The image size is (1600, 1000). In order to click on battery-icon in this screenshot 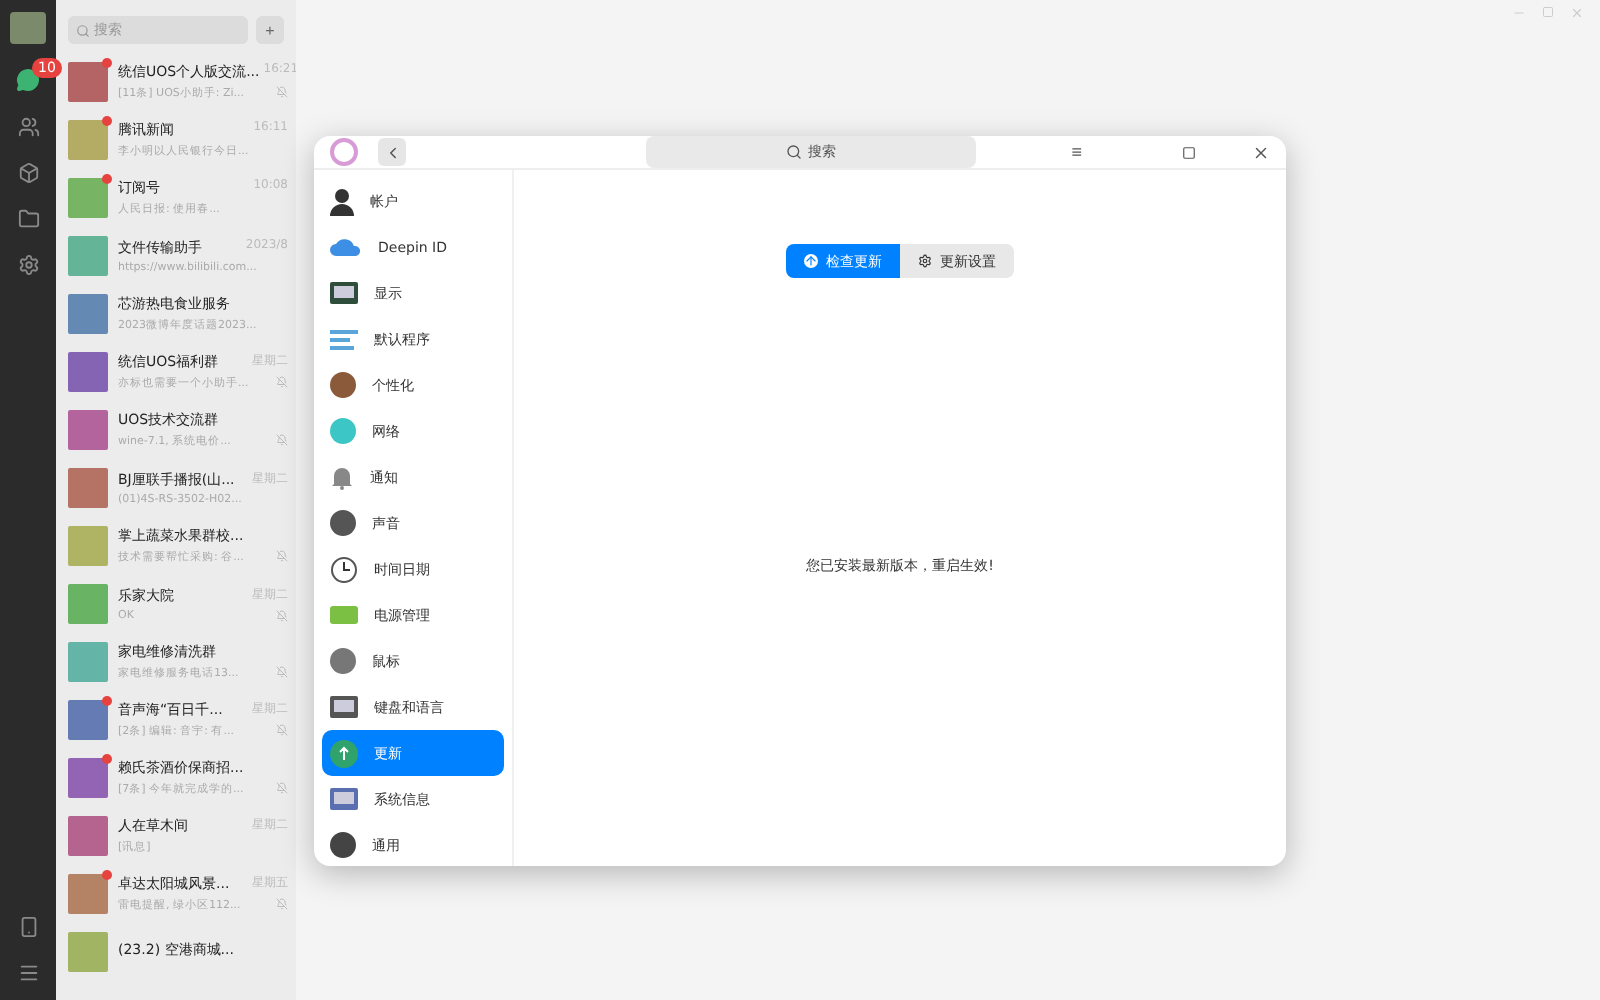, I will do `click(344, 615)`.